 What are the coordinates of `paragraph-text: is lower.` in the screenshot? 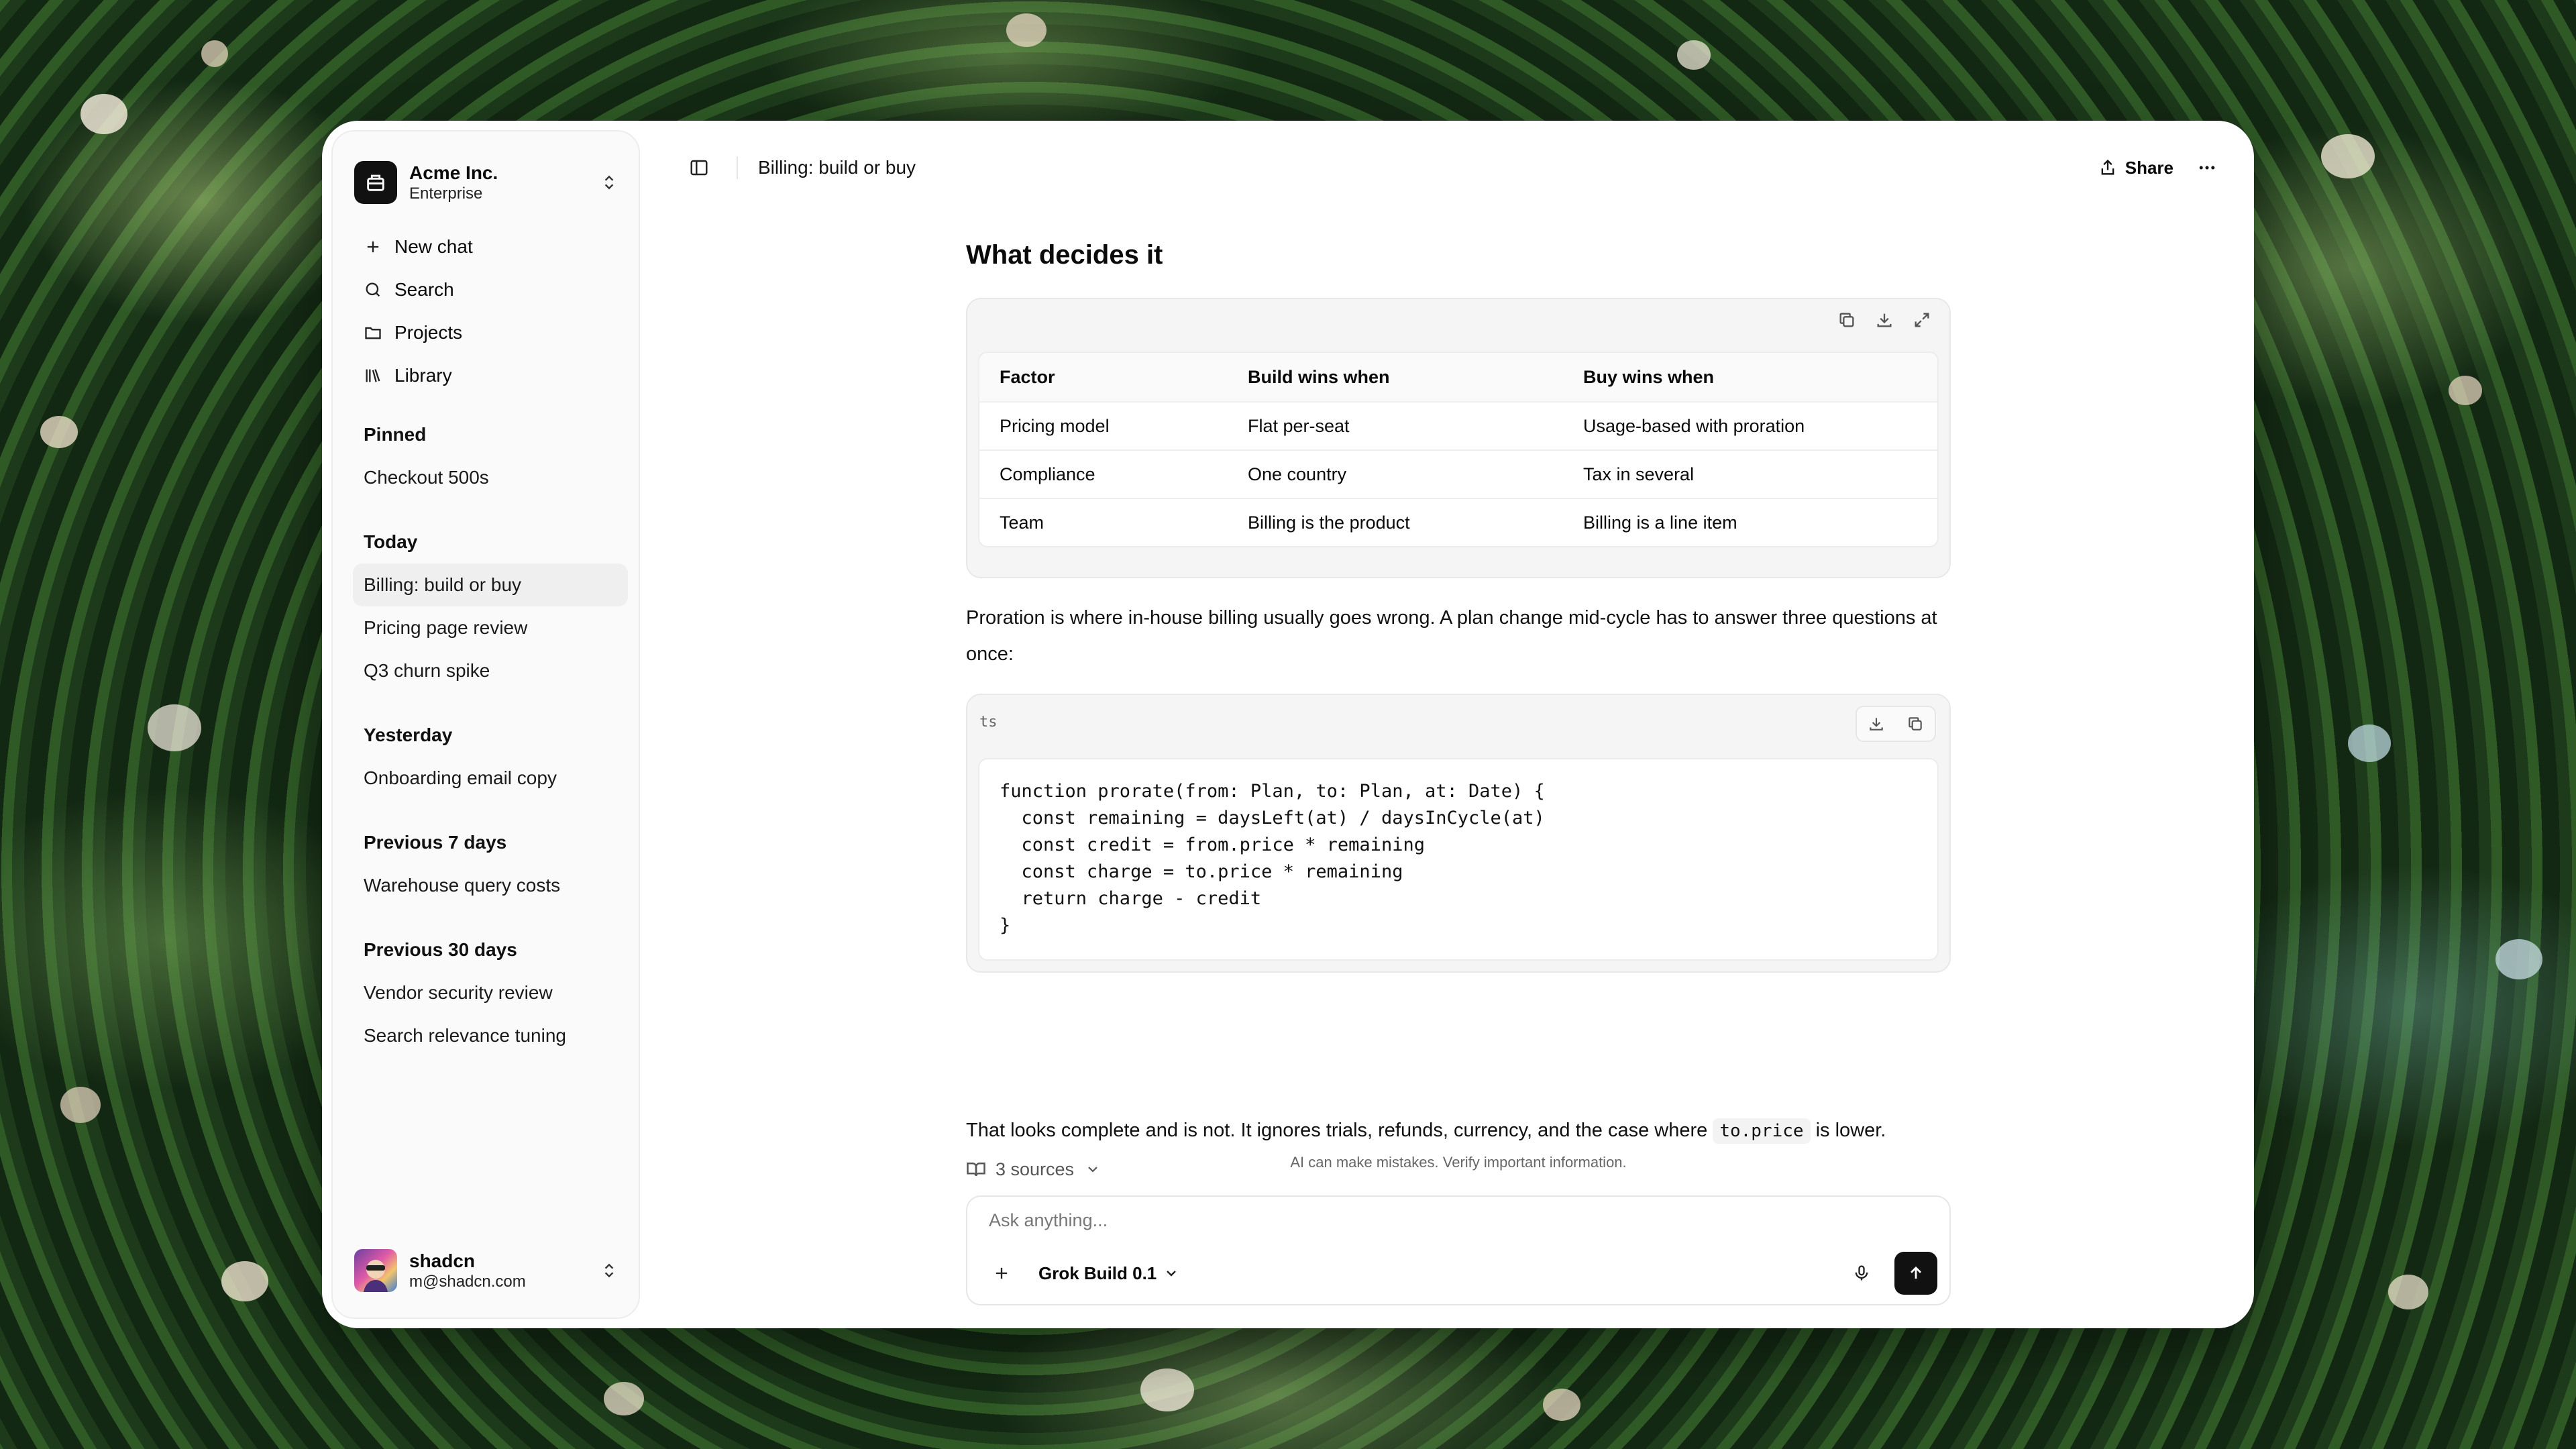 It's located at (1850, 1130).